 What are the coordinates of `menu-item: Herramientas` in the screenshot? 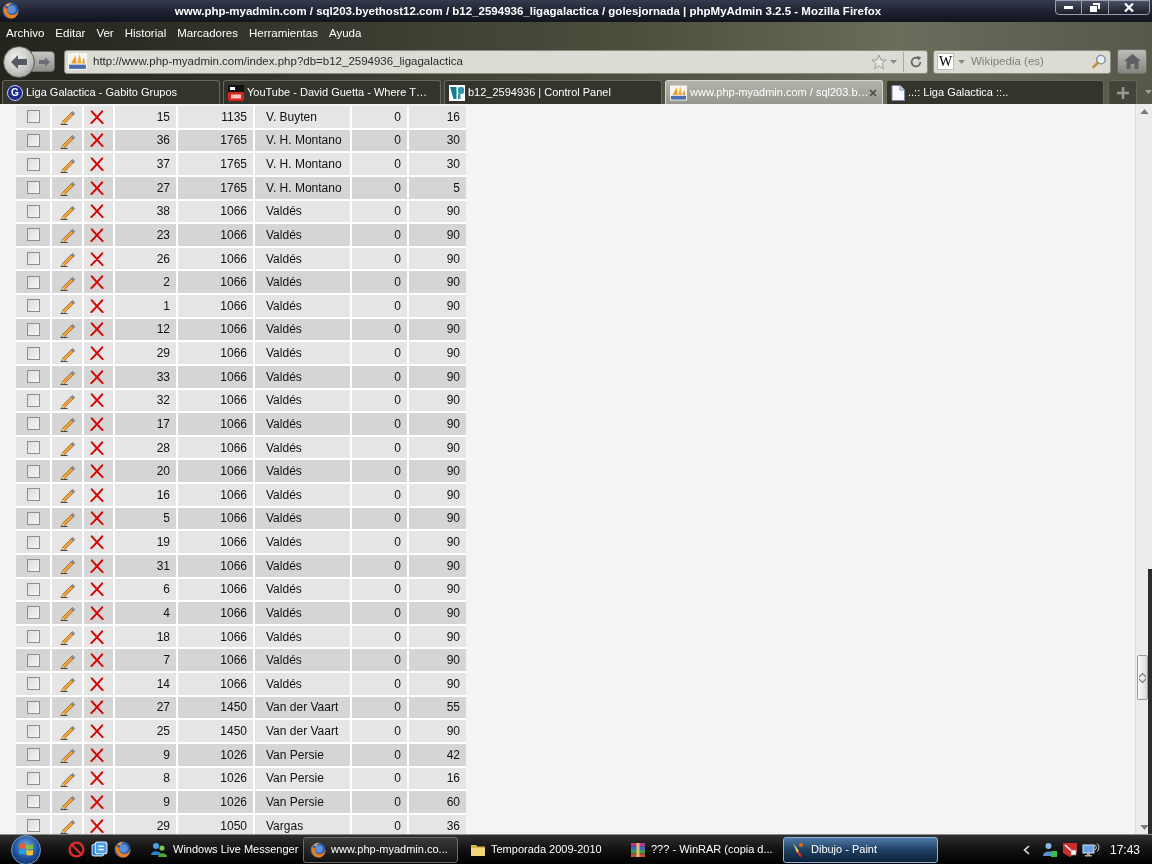 It's located at (283, 33).